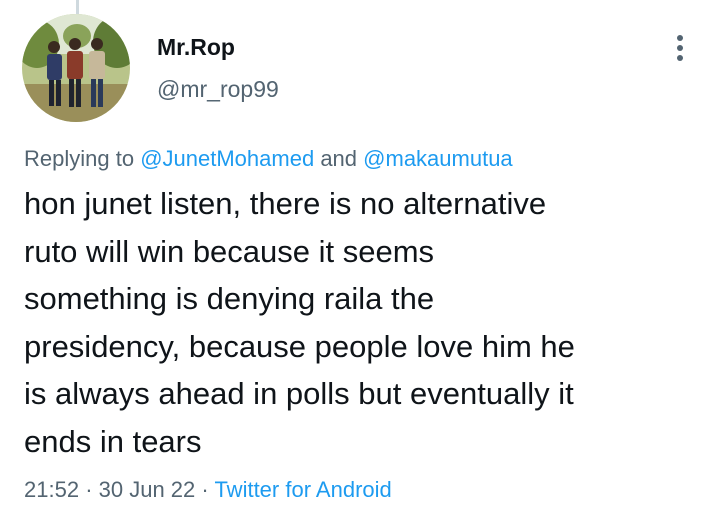  What do you see at coordinates (196, 47) in the screenshot?
I see `author-display-name: Mr.Rop` at bounding box center [196, 47].